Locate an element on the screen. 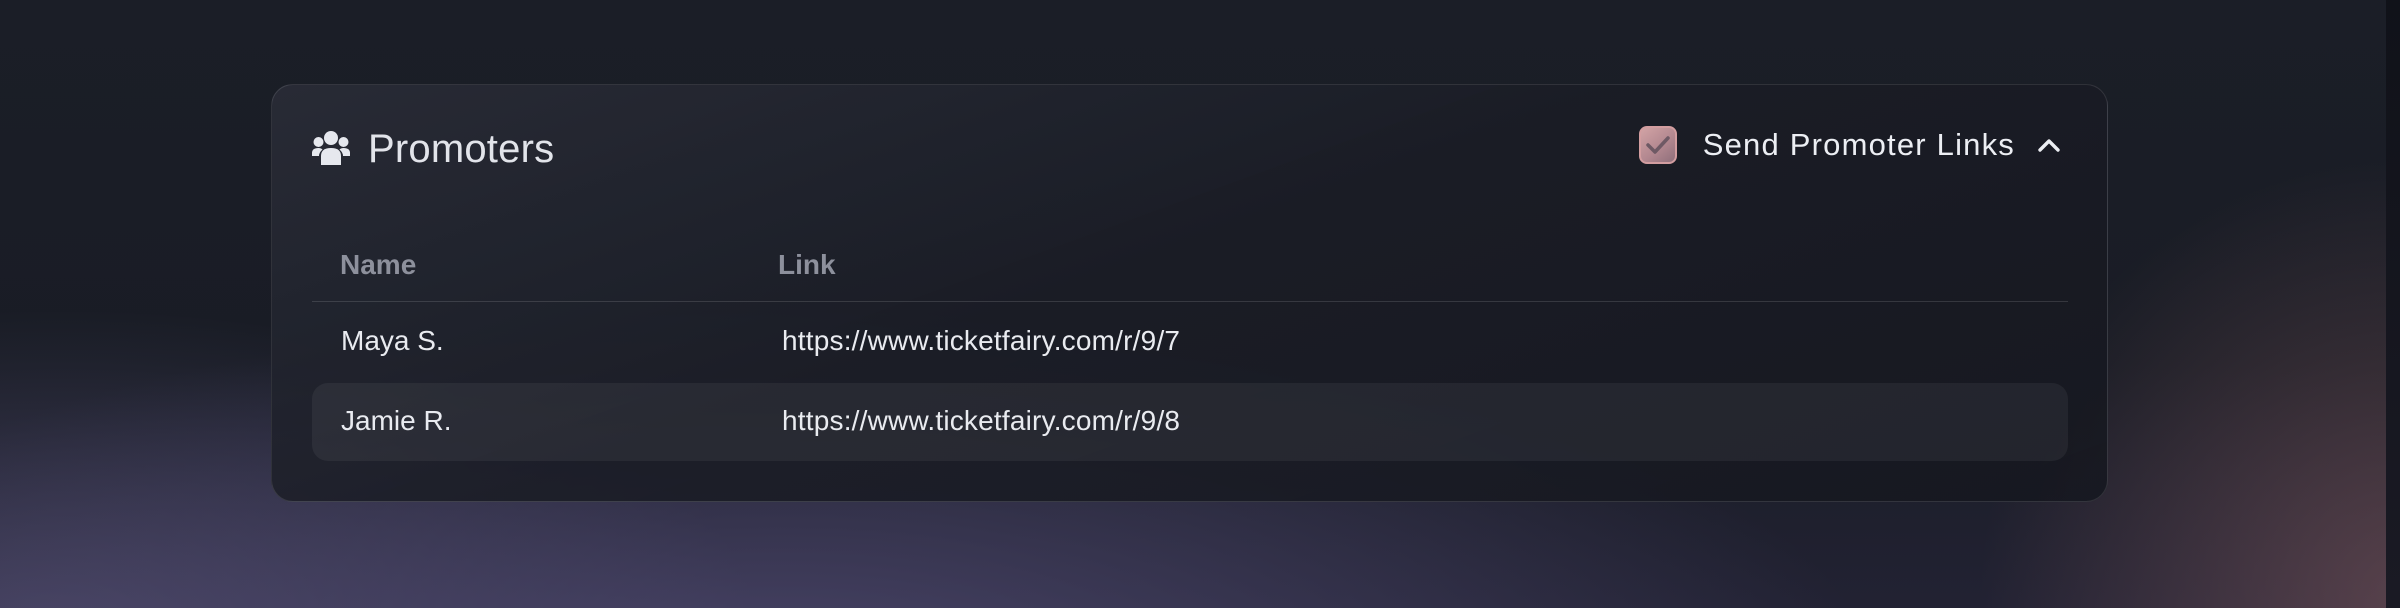 Image resolution: width=2400 pixels, height=608 pixels. promoter-name: Jamie R. is located at coordinates (396, 420).